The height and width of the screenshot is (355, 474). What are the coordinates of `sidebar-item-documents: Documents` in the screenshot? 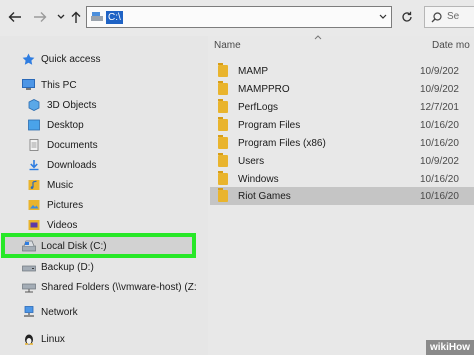 It's located at (63, 145).